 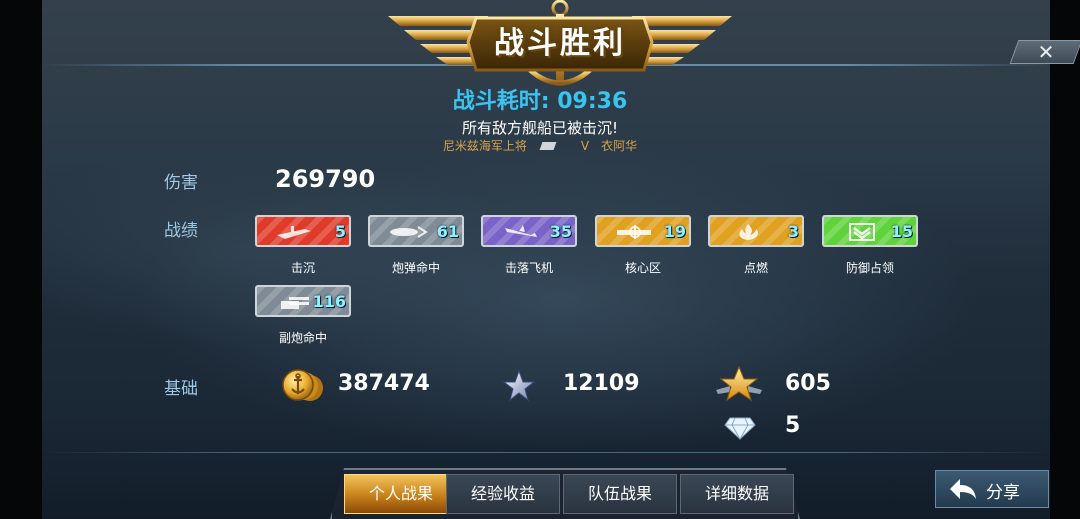 What do you see at coordinates (585, 146) in the screenshot?
I see `ship-tier: V` at bounding box center [585, 146].